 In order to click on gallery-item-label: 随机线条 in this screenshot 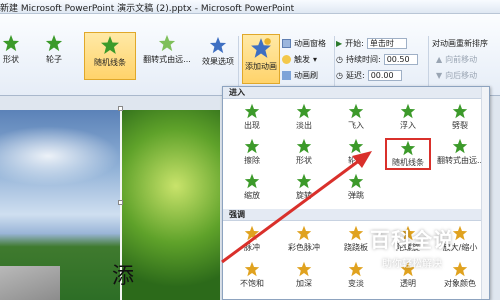, I will do `click(408, 162)`.